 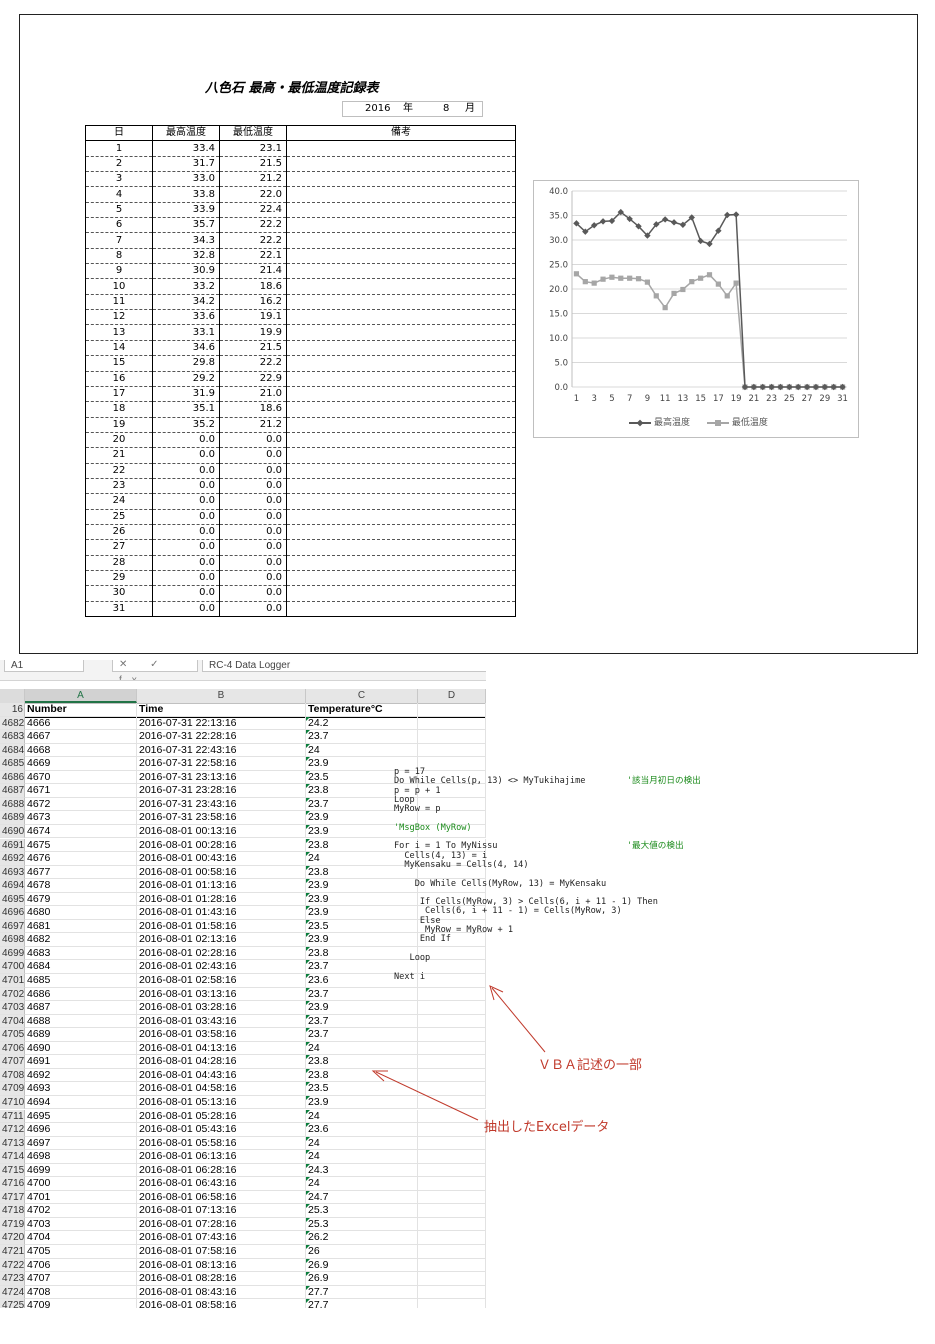 What do you see at coordinates (221, 1265) in the screenshot?
I see `time-cell: 2016-08-01 08:13:16` at bounding box center [221, 1265].